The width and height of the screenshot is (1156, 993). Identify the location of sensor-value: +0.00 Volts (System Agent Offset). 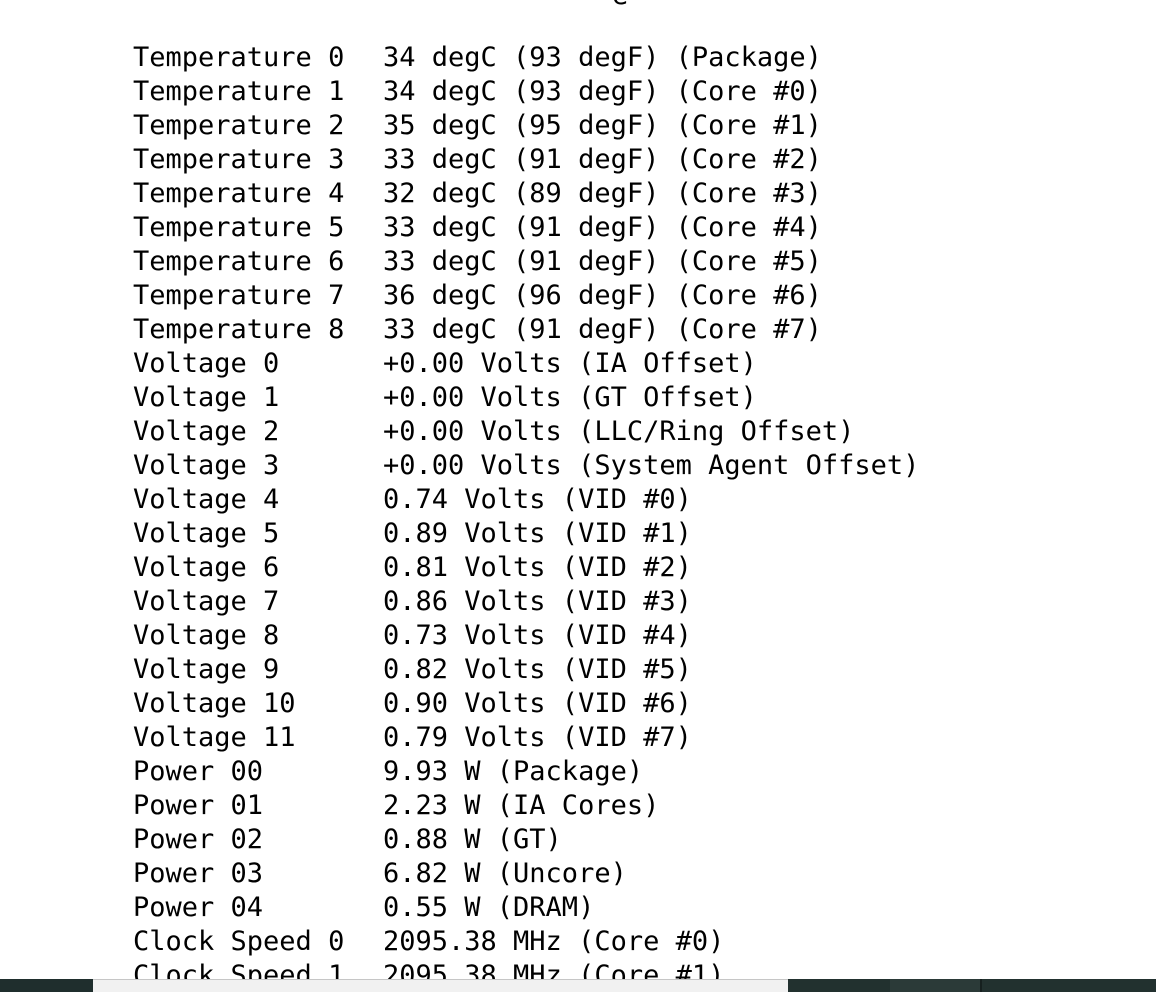
(651, 465).